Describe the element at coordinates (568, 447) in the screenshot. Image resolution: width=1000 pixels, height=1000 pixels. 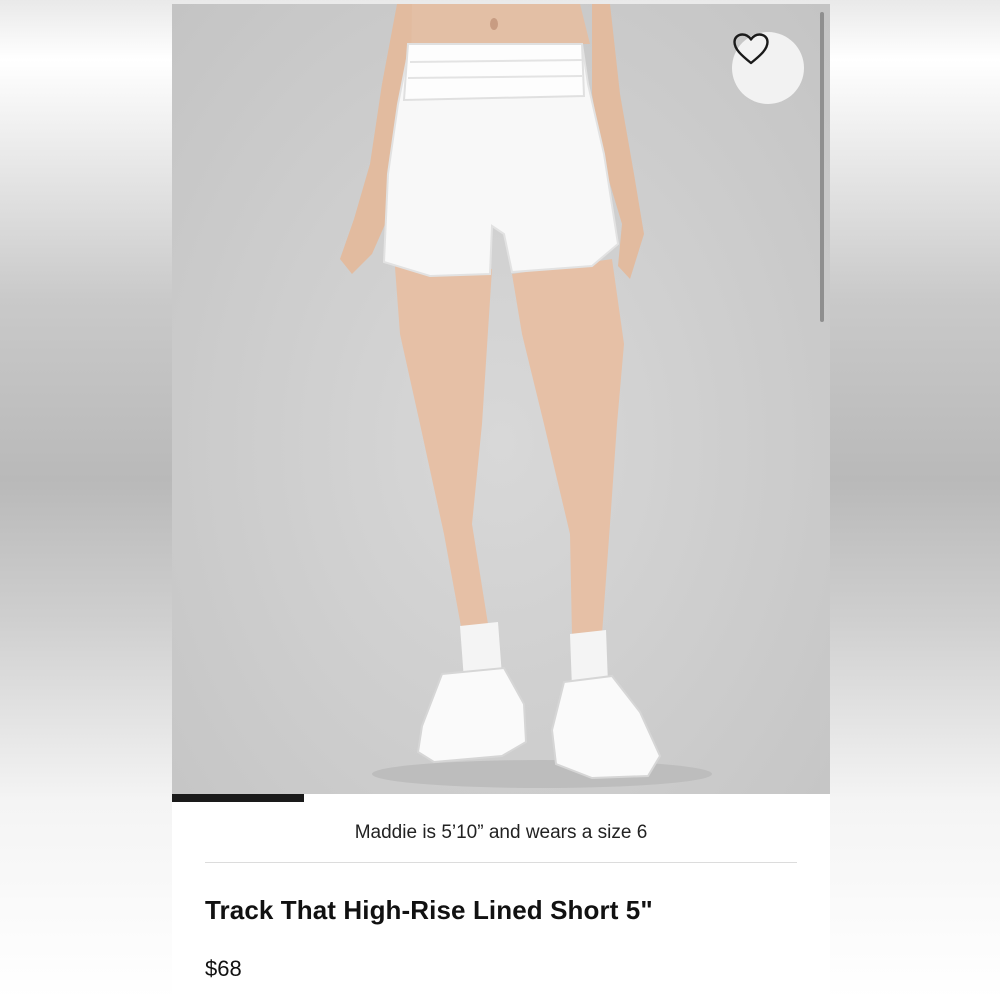
I see `right-leg` at that location.